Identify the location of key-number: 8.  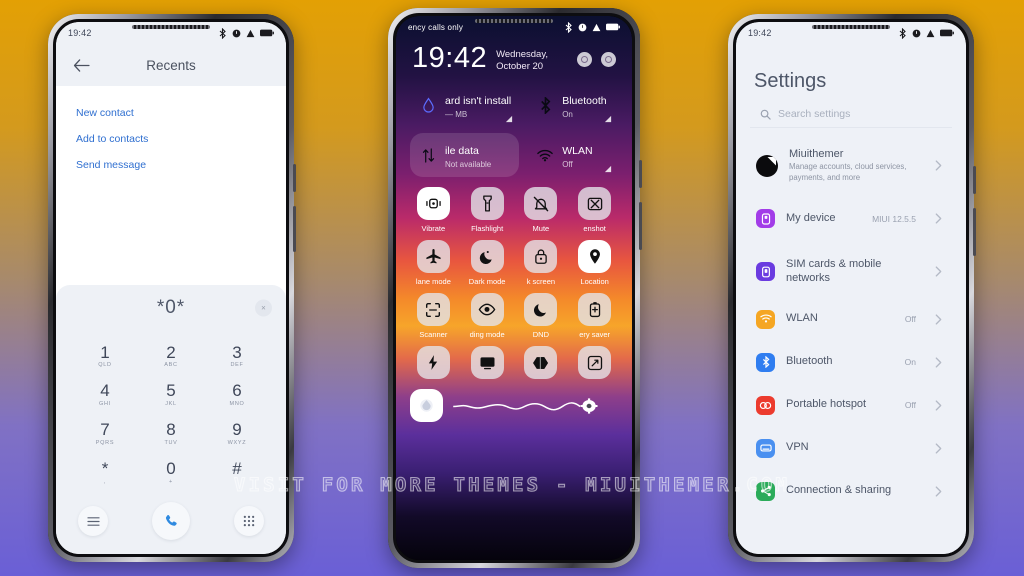
(171, 430).